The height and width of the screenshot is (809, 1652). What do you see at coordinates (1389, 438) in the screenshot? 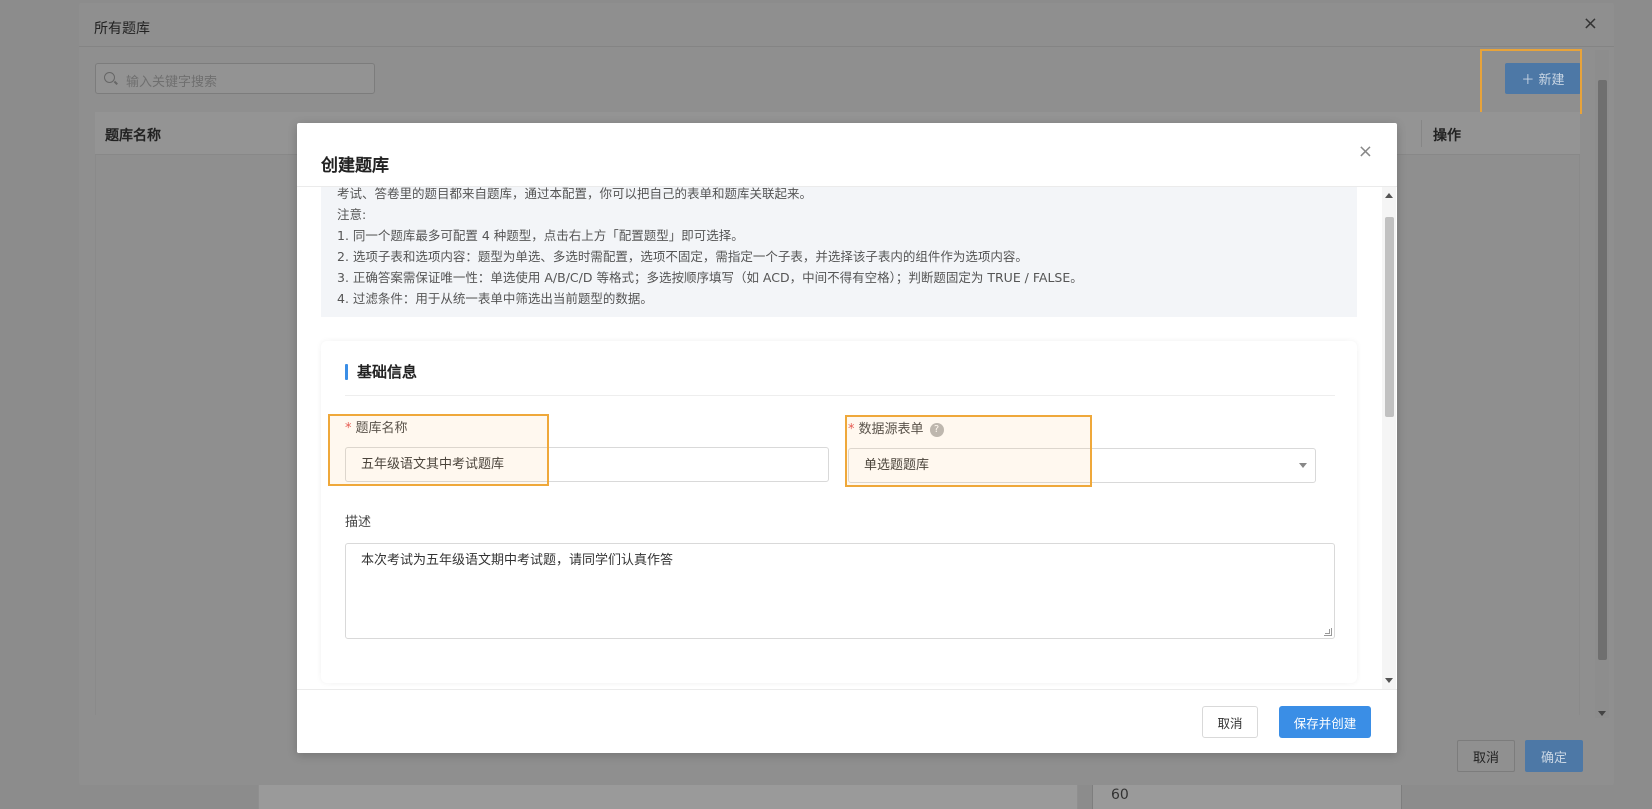
I see `inner-scrollbar` at bounding box center [1389, 438].